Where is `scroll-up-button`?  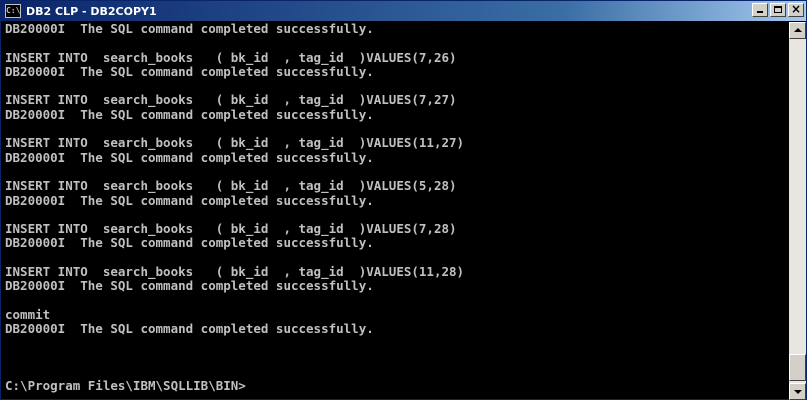
scroll-up-button is located at coordinates (797, 30).